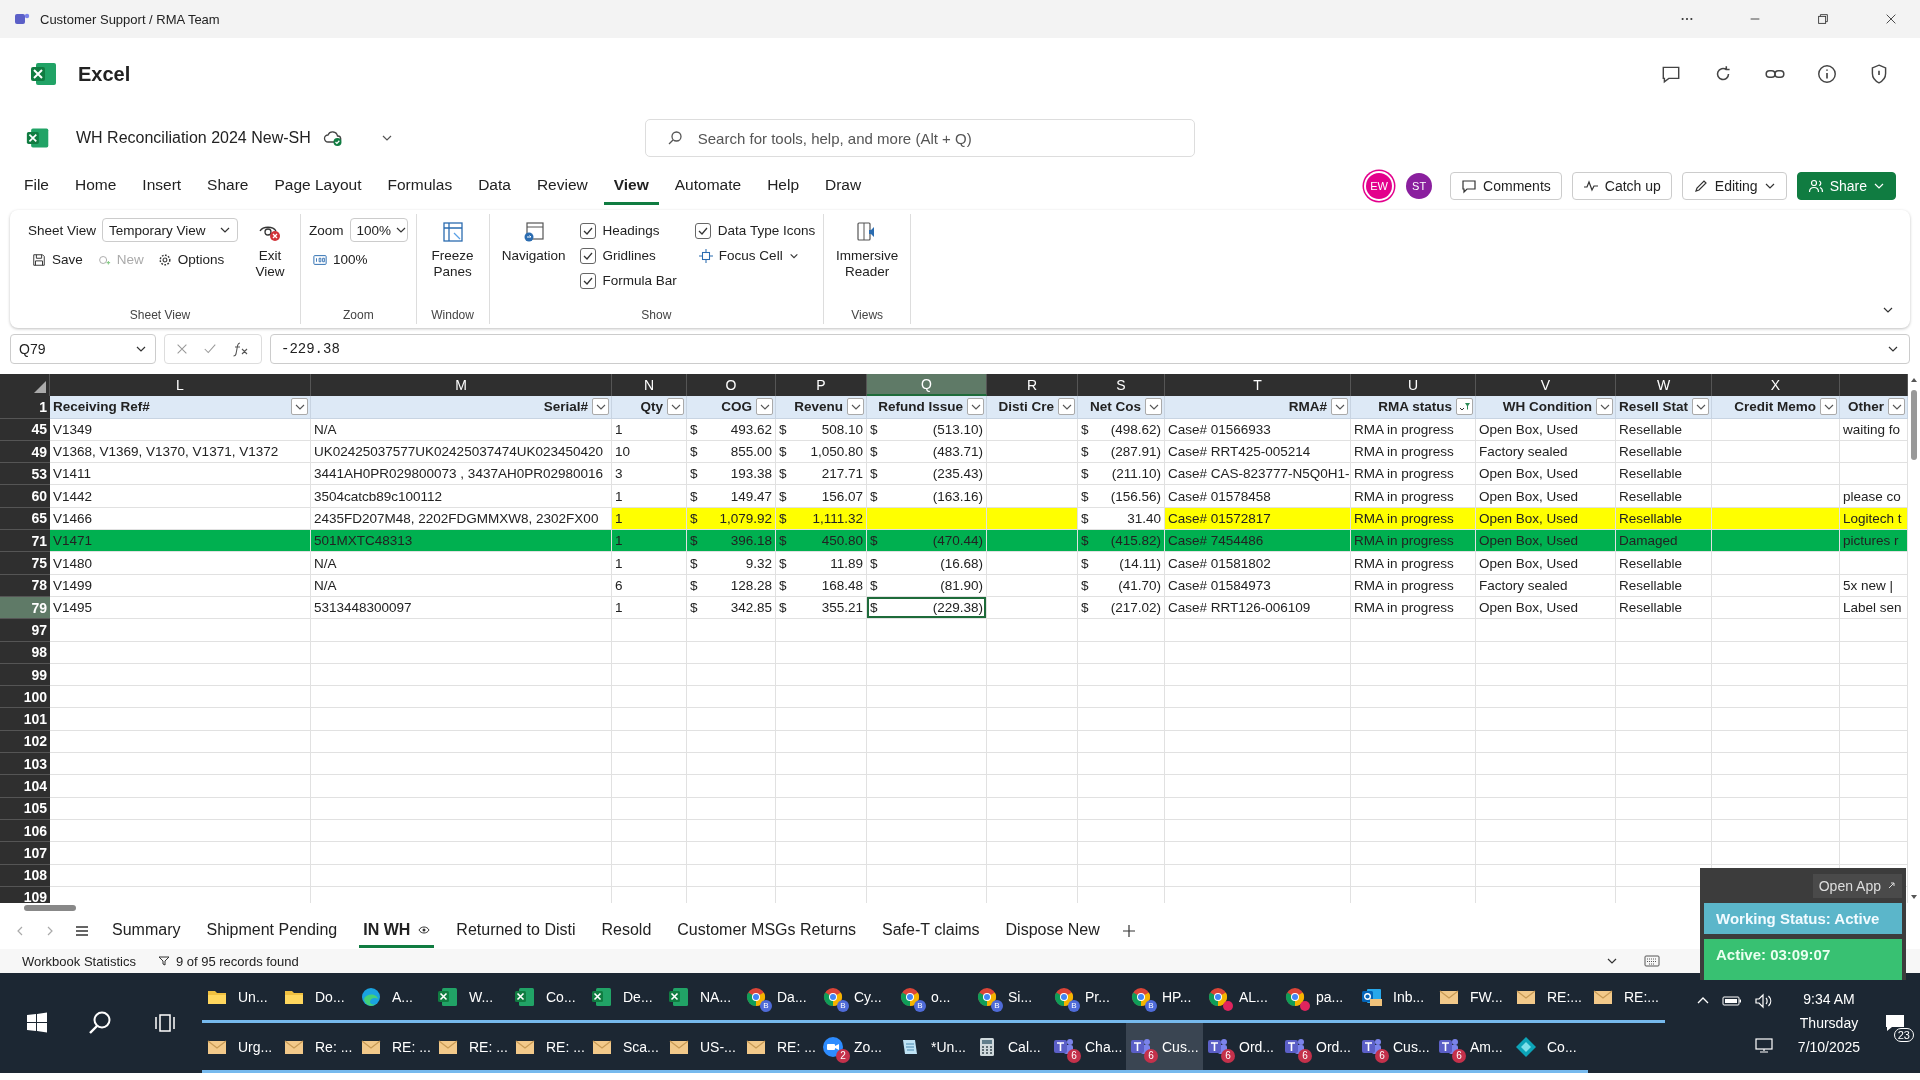 This screenshot has height=1080, width=1920. I want to click on row-header: 49, so click(25, 452).